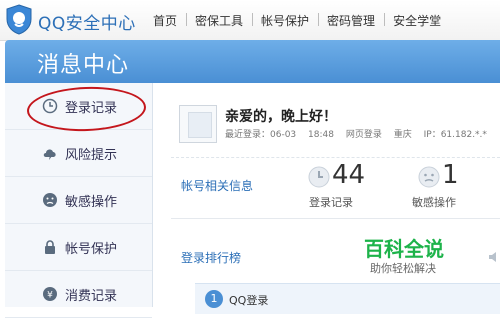 Image resolution: width=500 pixels, height=318 pixels. Describe the element at coordinates (450, 175) in the screenshot. I see `sensitive-count: 1` at that location.